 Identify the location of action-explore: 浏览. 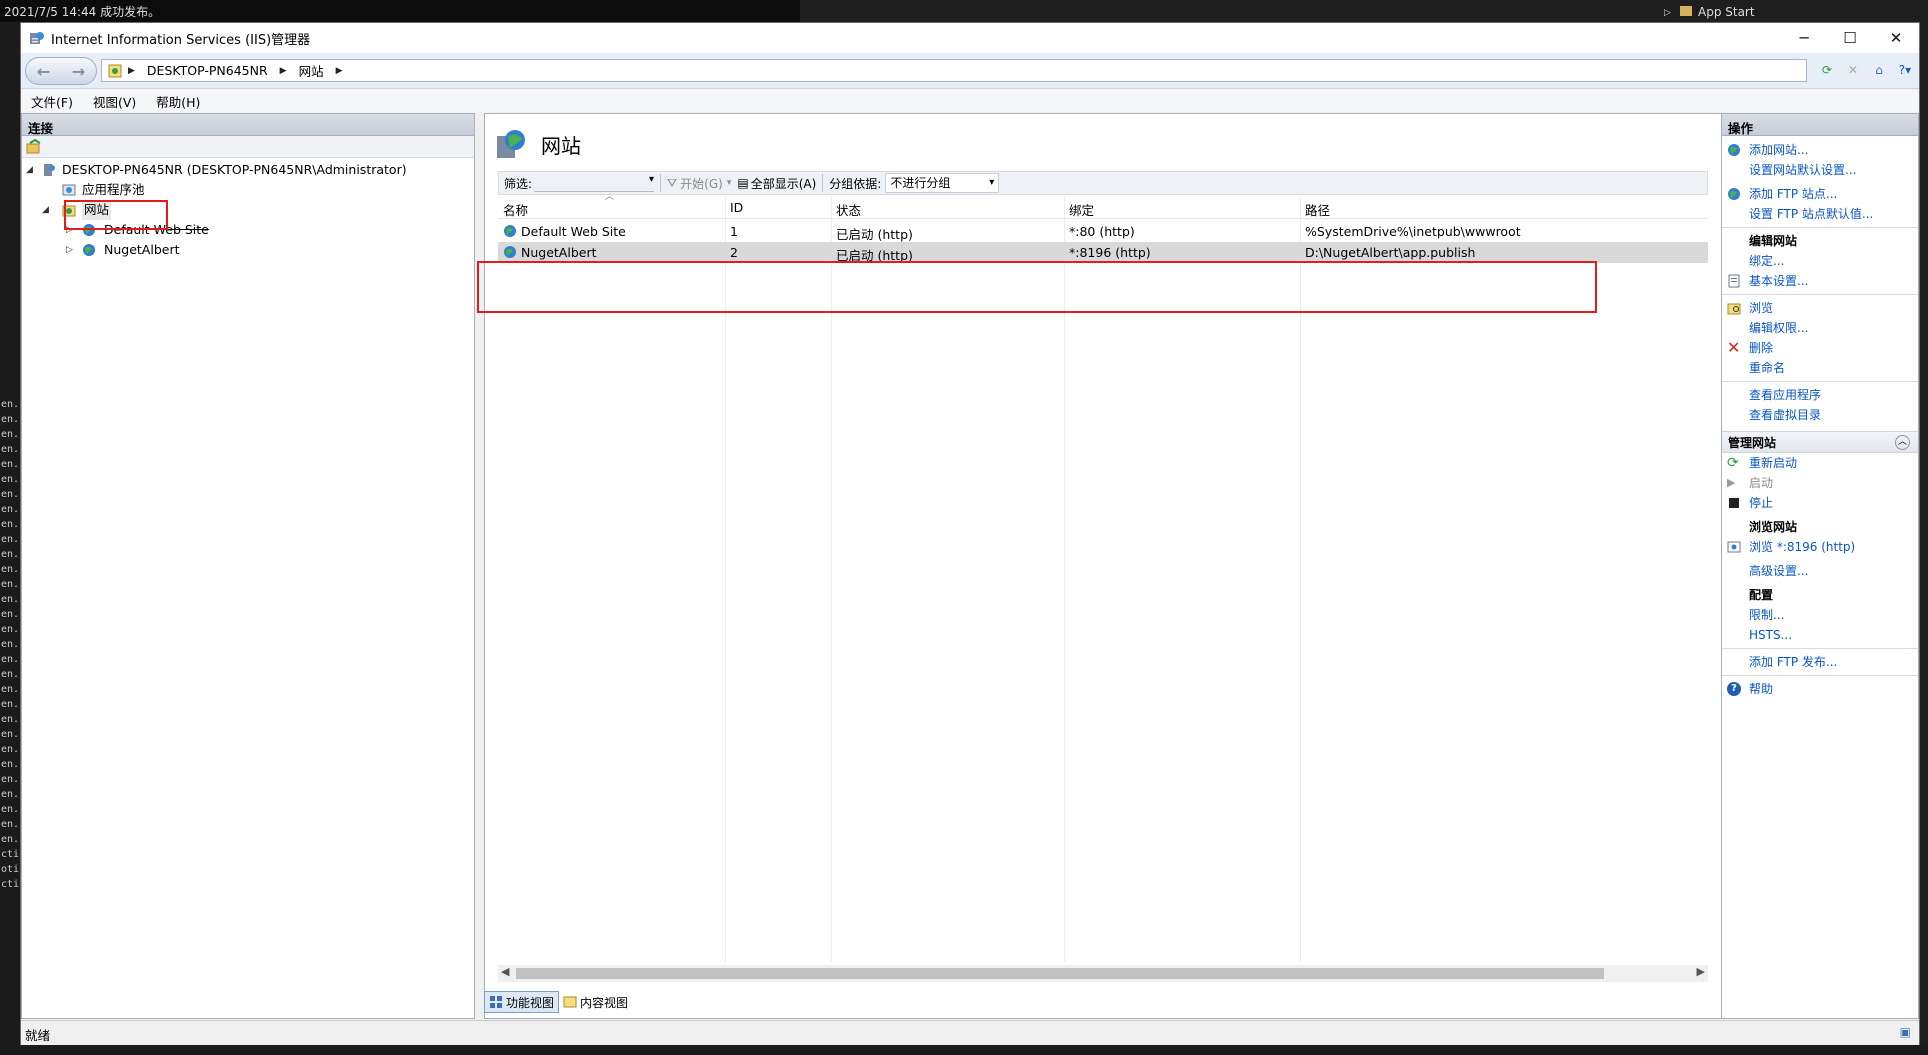
(1820, 308).